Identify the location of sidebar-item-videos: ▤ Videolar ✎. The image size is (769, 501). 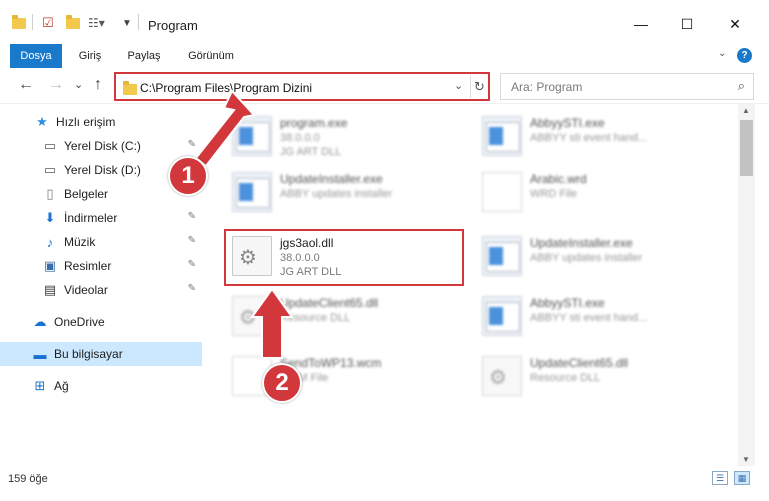
(101, 290).